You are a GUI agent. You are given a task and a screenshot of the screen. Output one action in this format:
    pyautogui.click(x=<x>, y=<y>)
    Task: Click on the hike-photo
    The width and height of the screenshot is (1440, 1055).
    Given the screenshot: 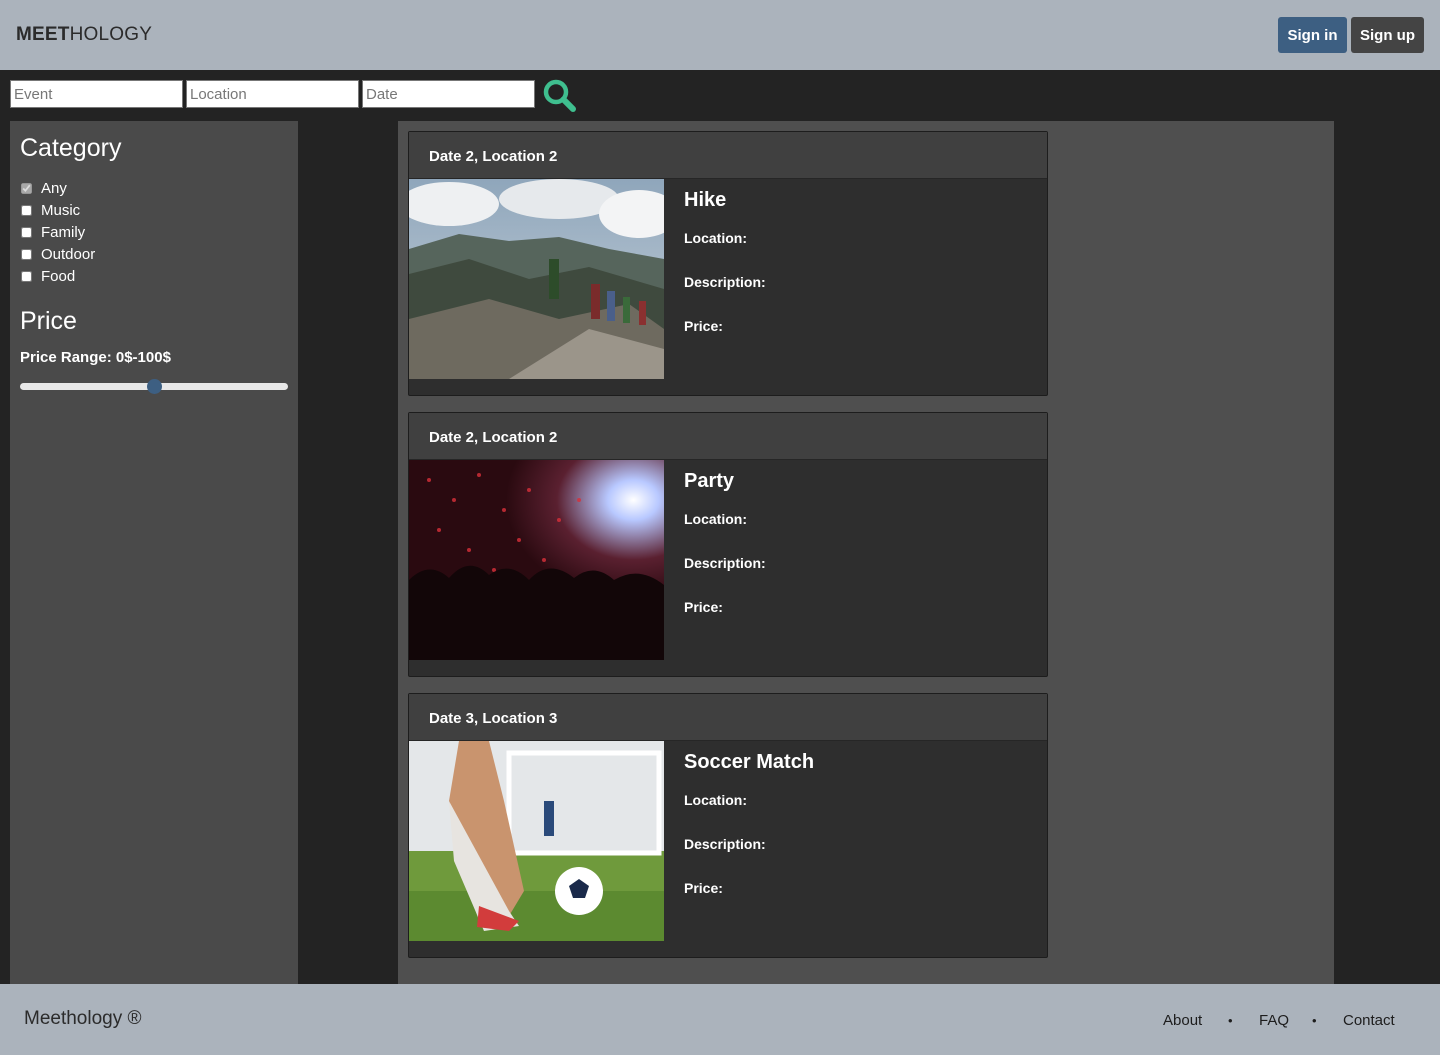 What is the action you would take?
    pyautogui.click(x=536, y=279)
    